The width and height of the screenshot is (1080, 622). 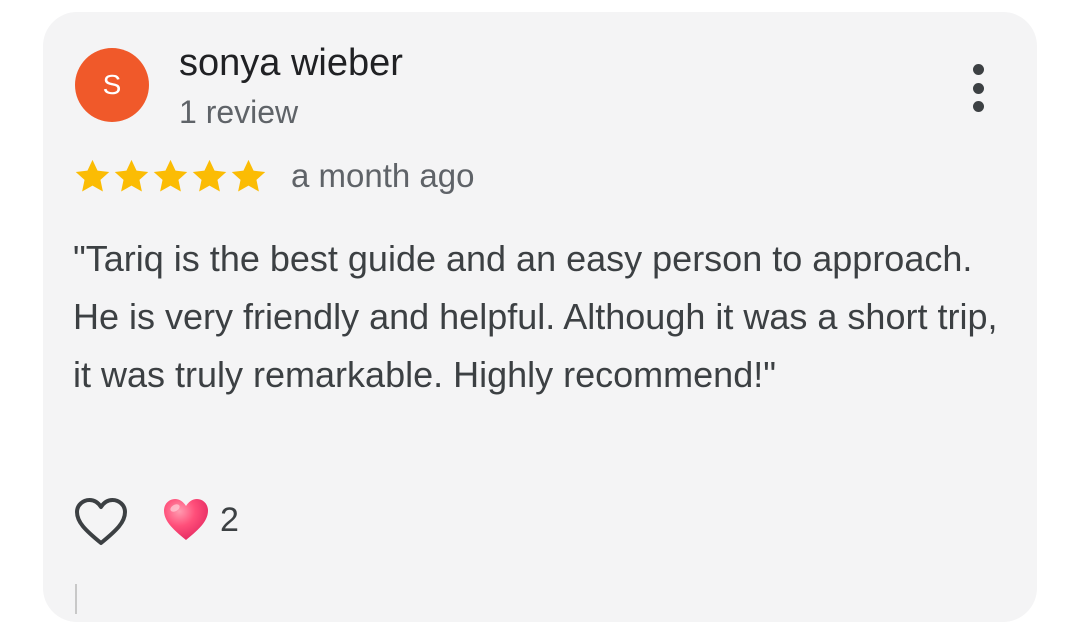 I want to click on more-options-icon, so click(x=978, y=88).